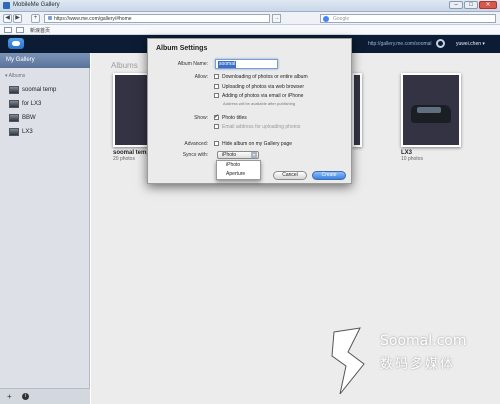  Describe the element at coordinates (157, 18) in the screenshot. I see `address-bar: https://www.me.com/gallery/#home` at that location.